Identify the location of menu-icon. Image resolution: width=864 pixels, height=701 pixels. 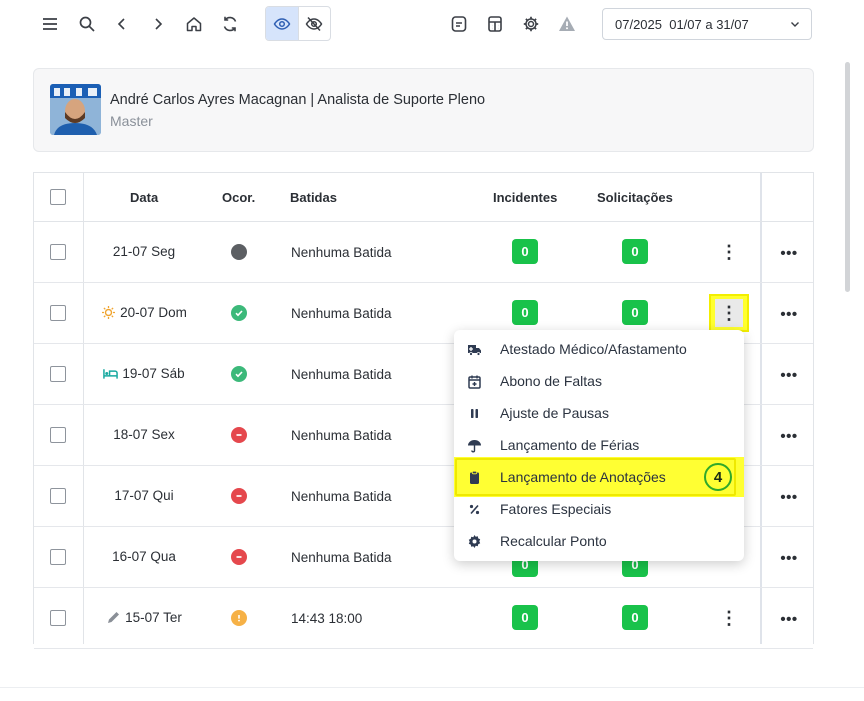
(50, 24).